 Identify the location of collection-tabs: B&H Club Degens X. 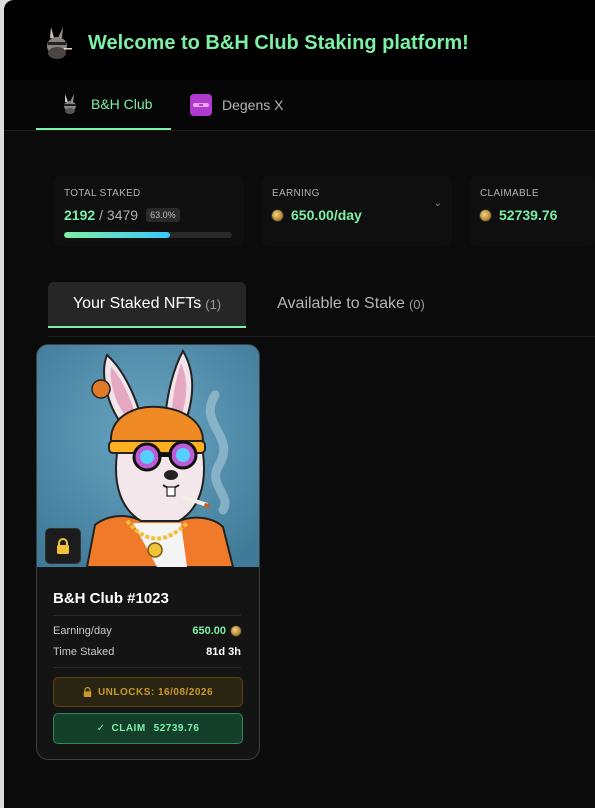
(299, 105).